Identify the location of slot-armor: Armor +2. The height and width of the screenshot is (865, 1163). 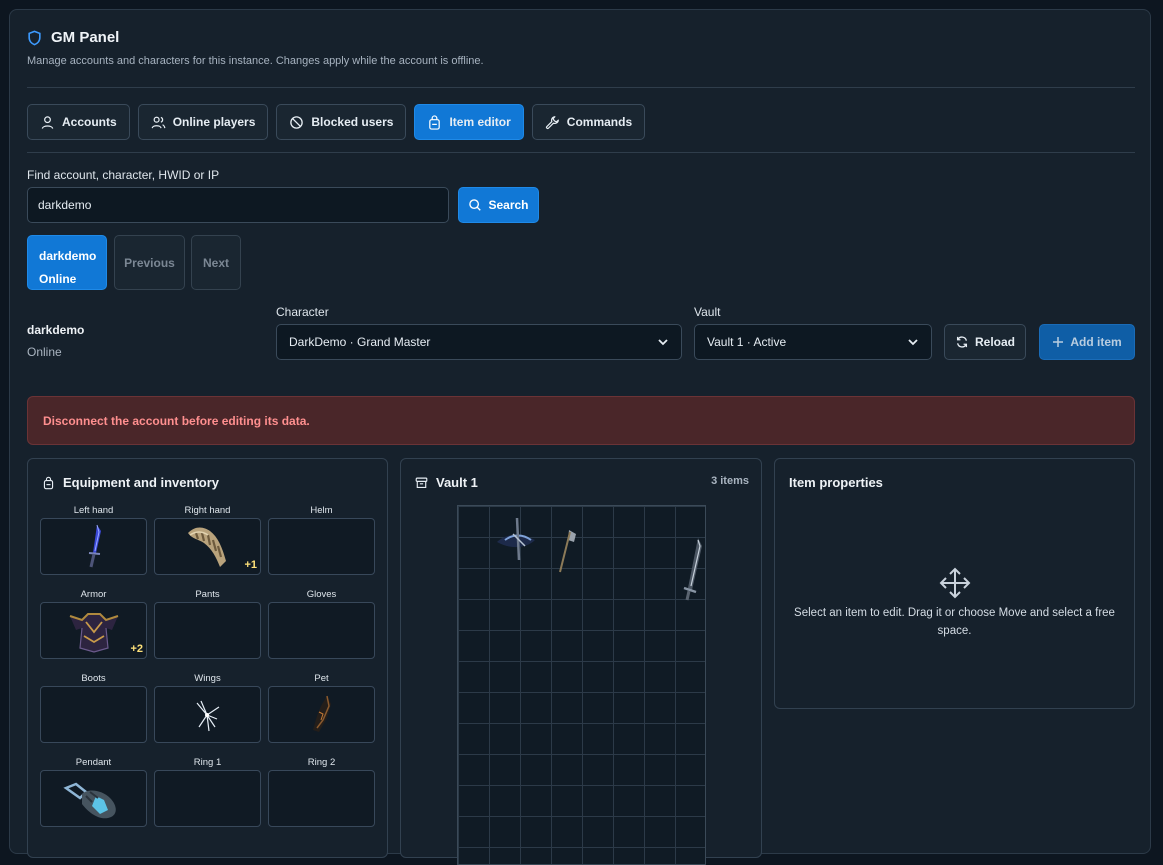
(93, 630).